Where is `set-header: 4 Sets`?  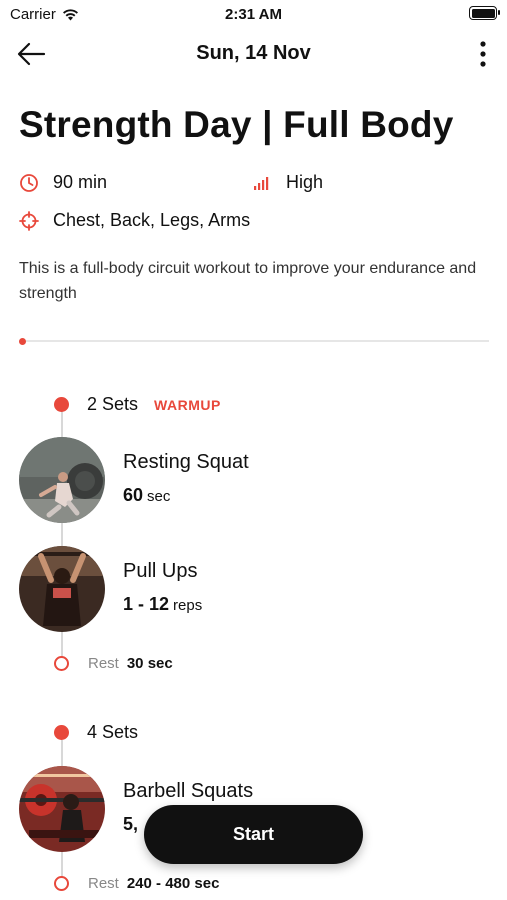 set-header: 4 Sets is located at coordinates (96, 732).